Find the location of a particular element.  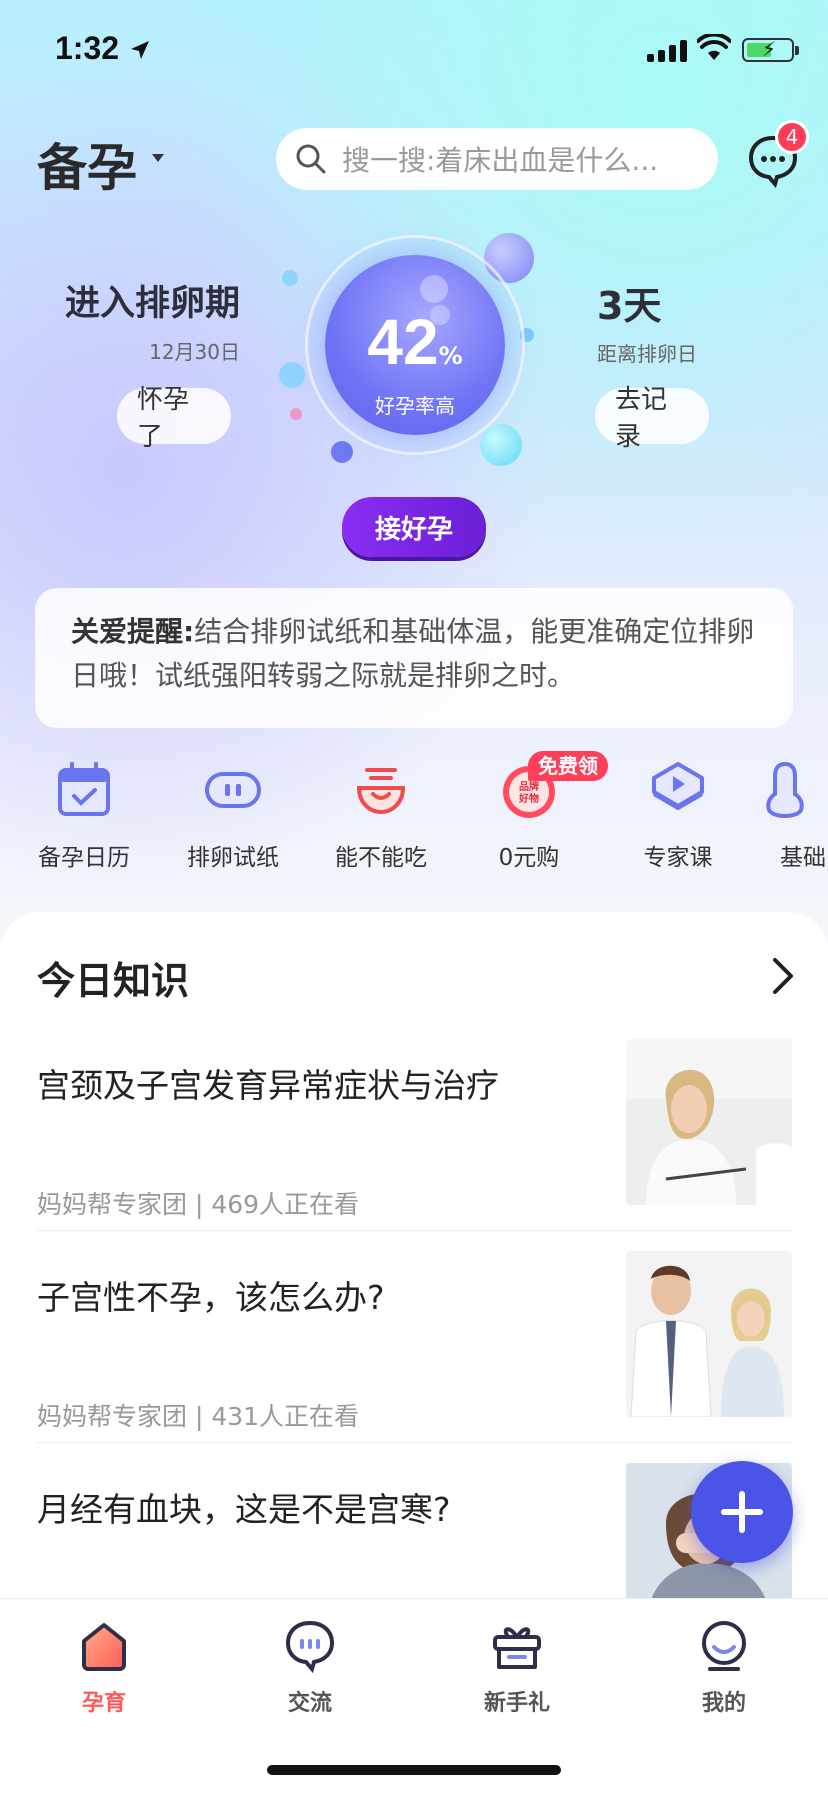

search-icon is located at coordinates (311, 159).